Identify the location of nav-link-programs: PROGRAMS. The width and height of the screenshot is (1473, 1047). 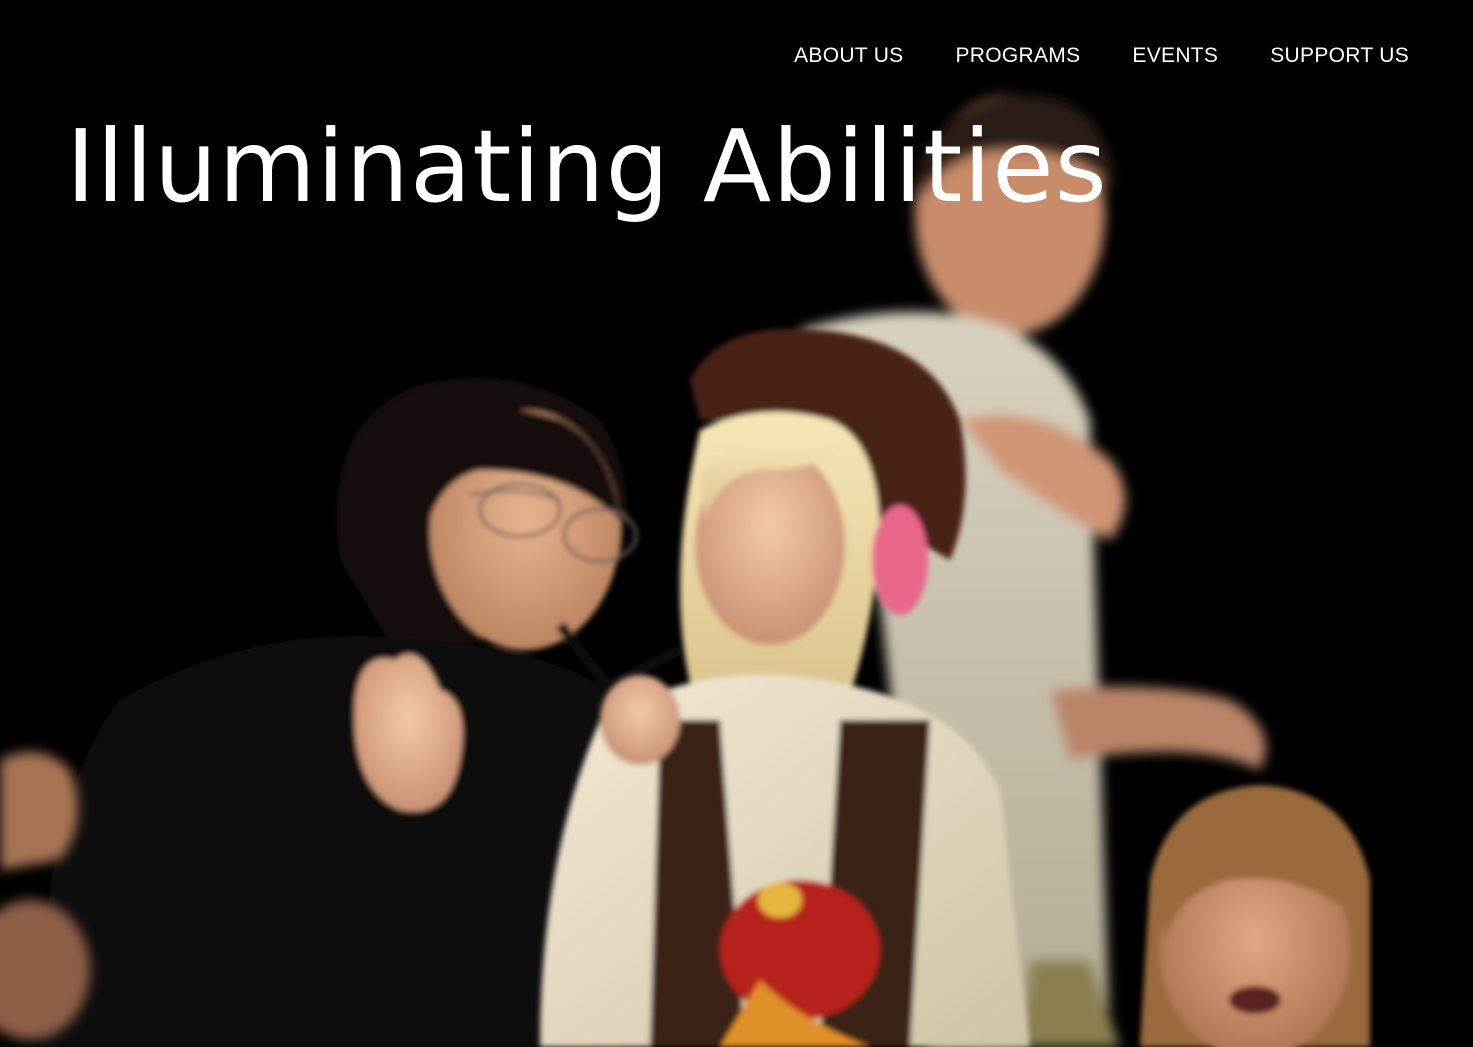
(1017, 56).